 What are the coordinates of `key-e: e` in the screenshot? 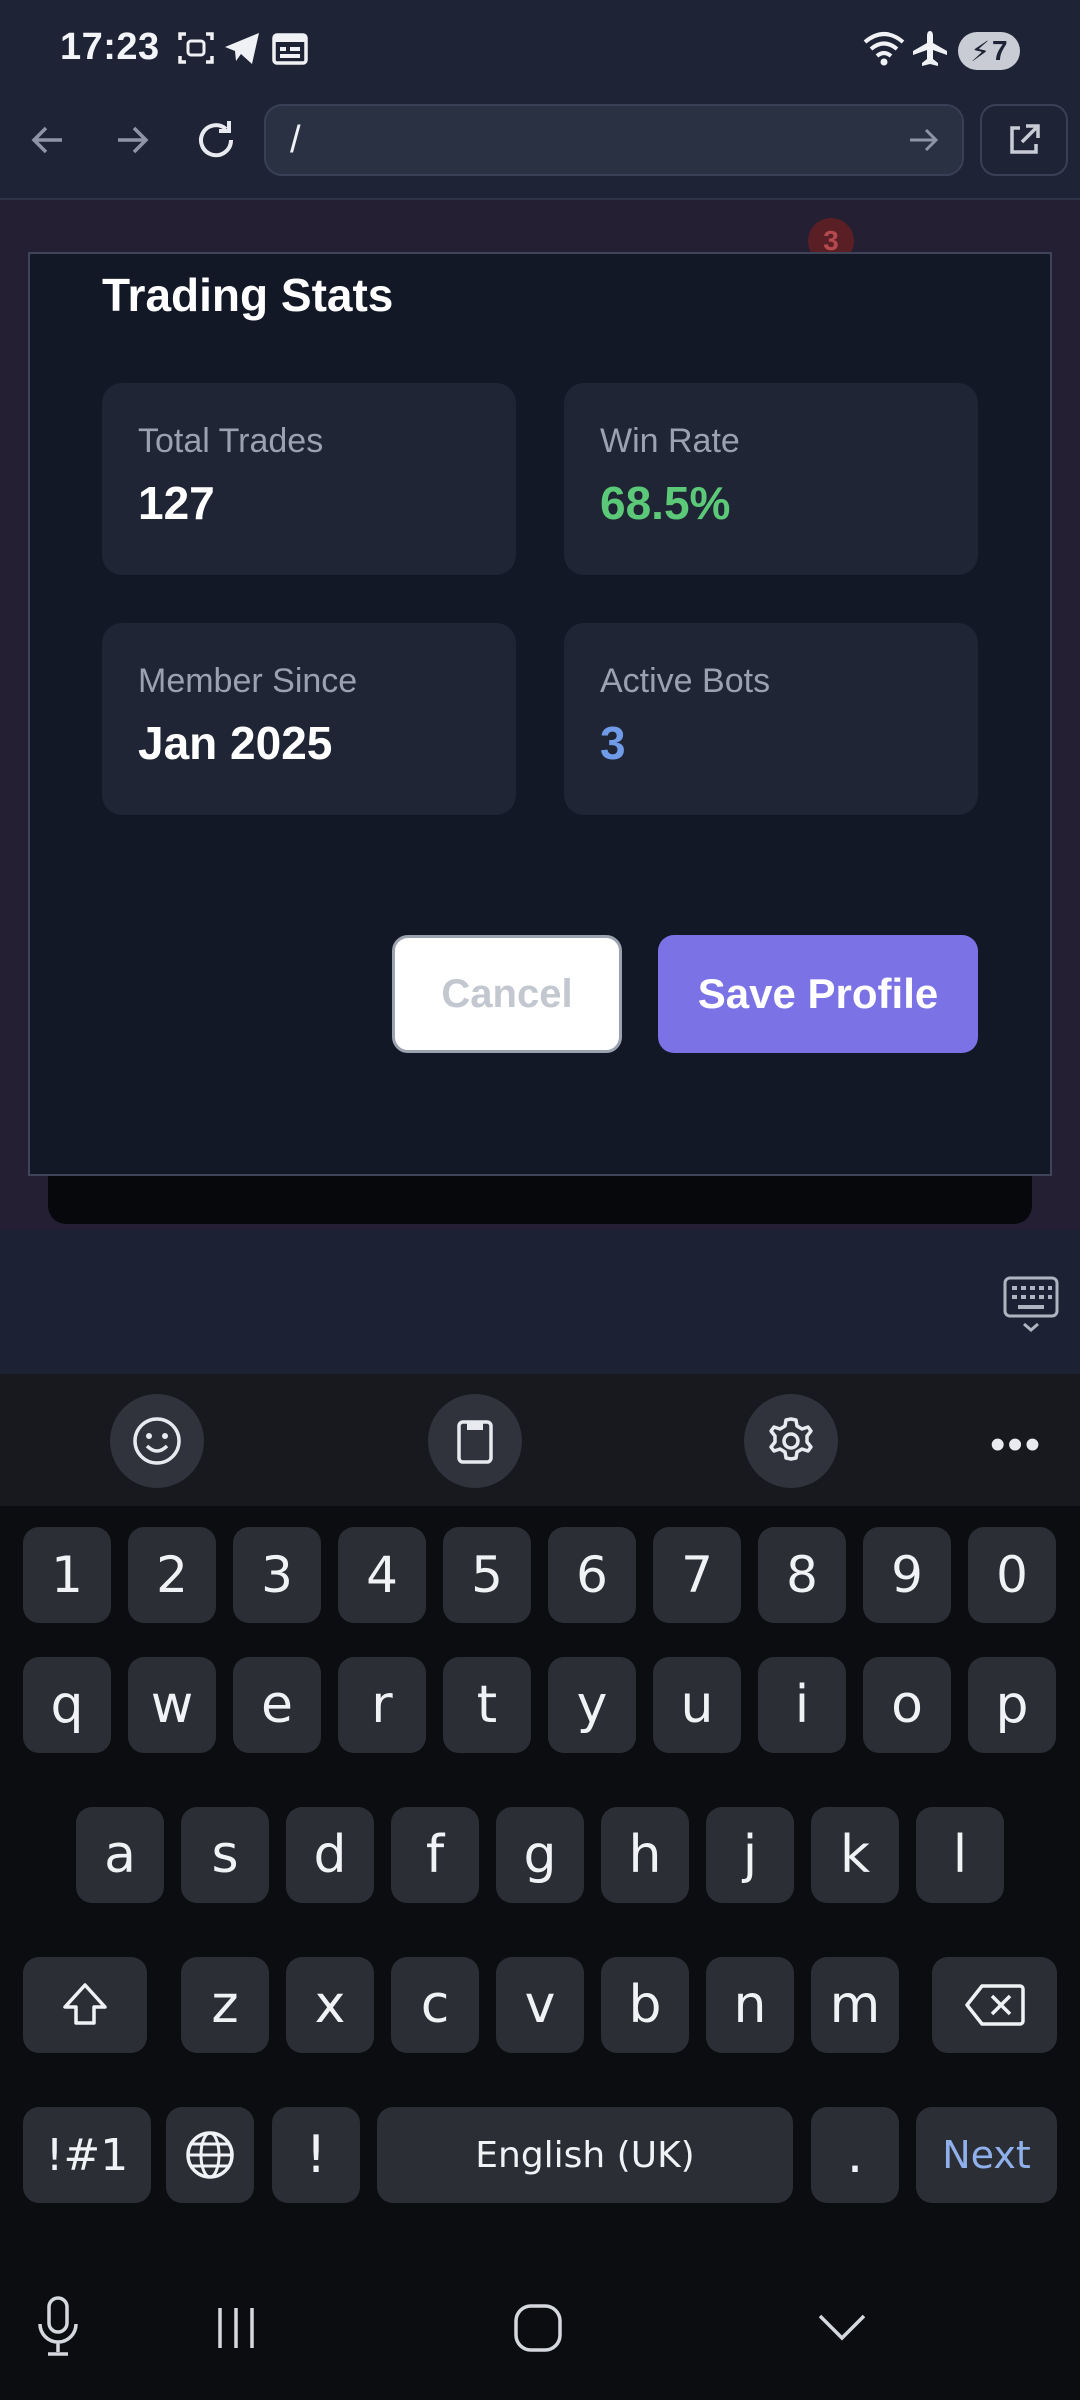 It's located at (277, 1705).